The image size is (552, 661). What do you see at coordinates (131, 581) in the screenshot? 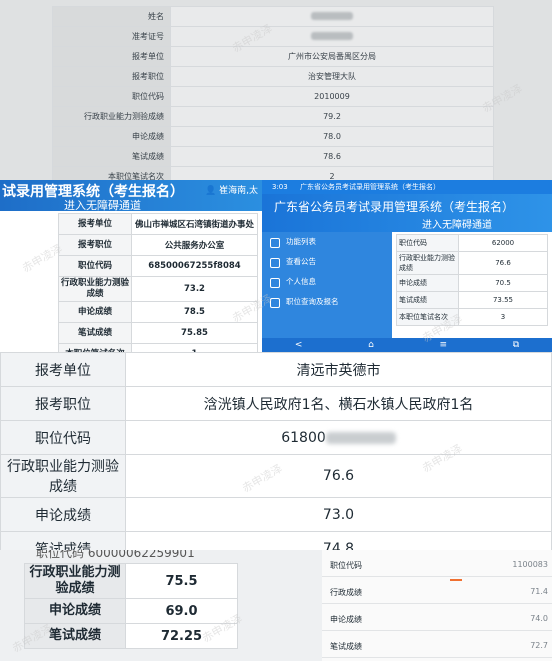
I see `table-row: 行政职业能力测验成绩 75.5` at bounding box center [131, 581].